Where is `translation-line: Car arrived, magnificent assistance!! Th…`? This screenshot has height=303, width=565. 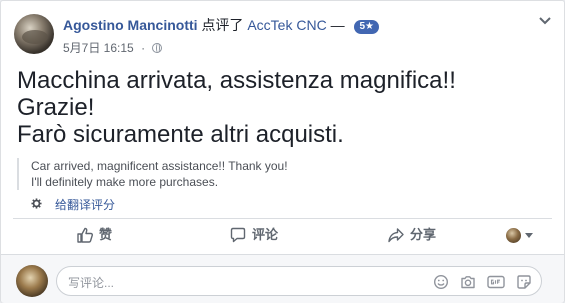
translation-line: Car arrived, magnificent assistance!! Th… is located at coordinates (159, 166).